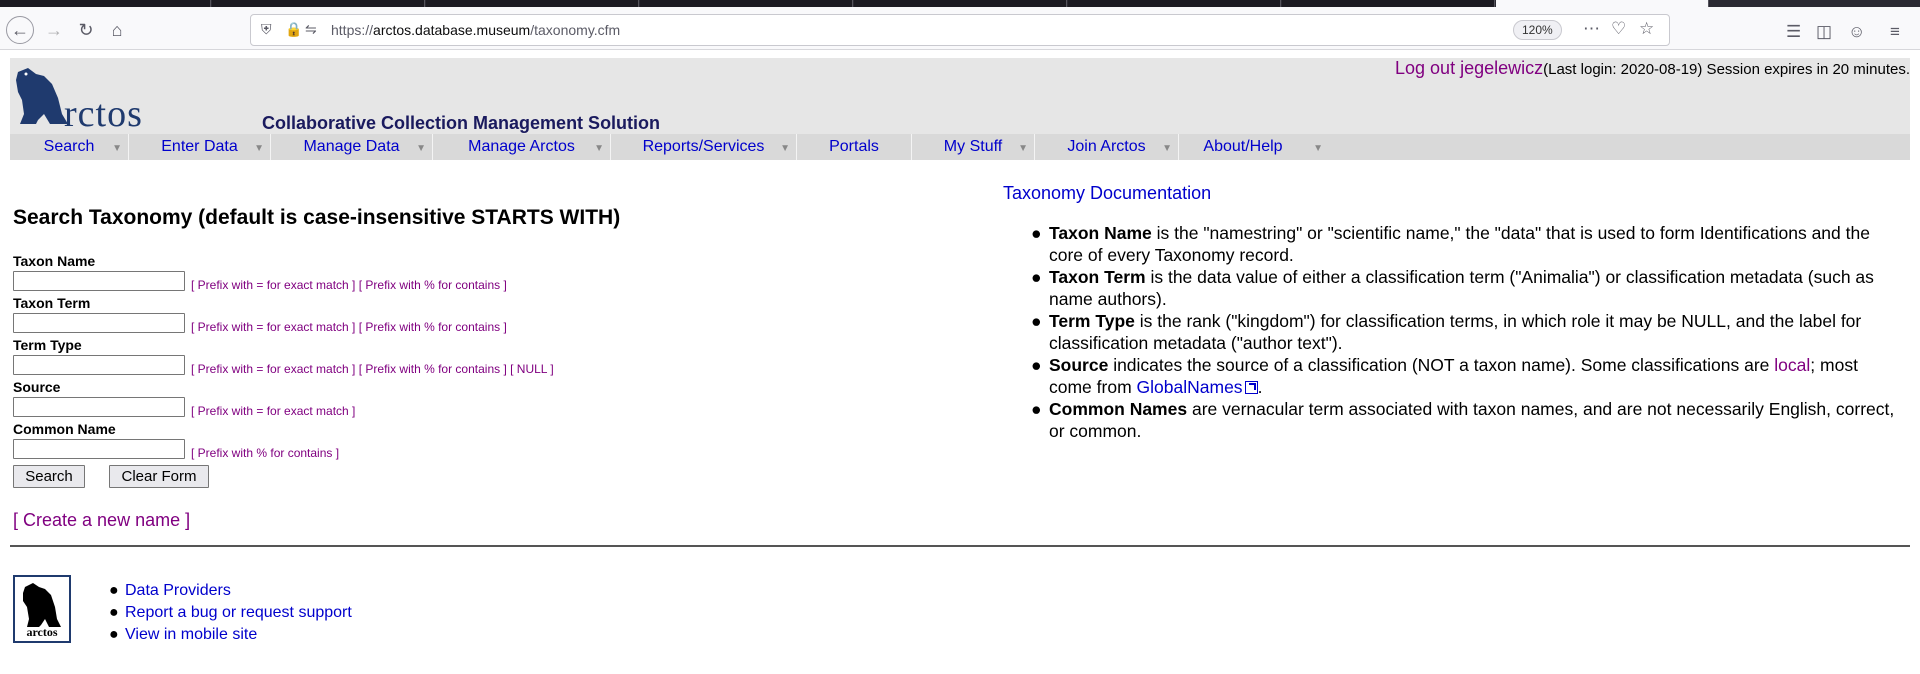 The image size is (1920, 674). Describe the element at coordinates (522, 147) in the screenshot. I see `menu-item-manage-arctos: Manage Arctos ▼` at that location.